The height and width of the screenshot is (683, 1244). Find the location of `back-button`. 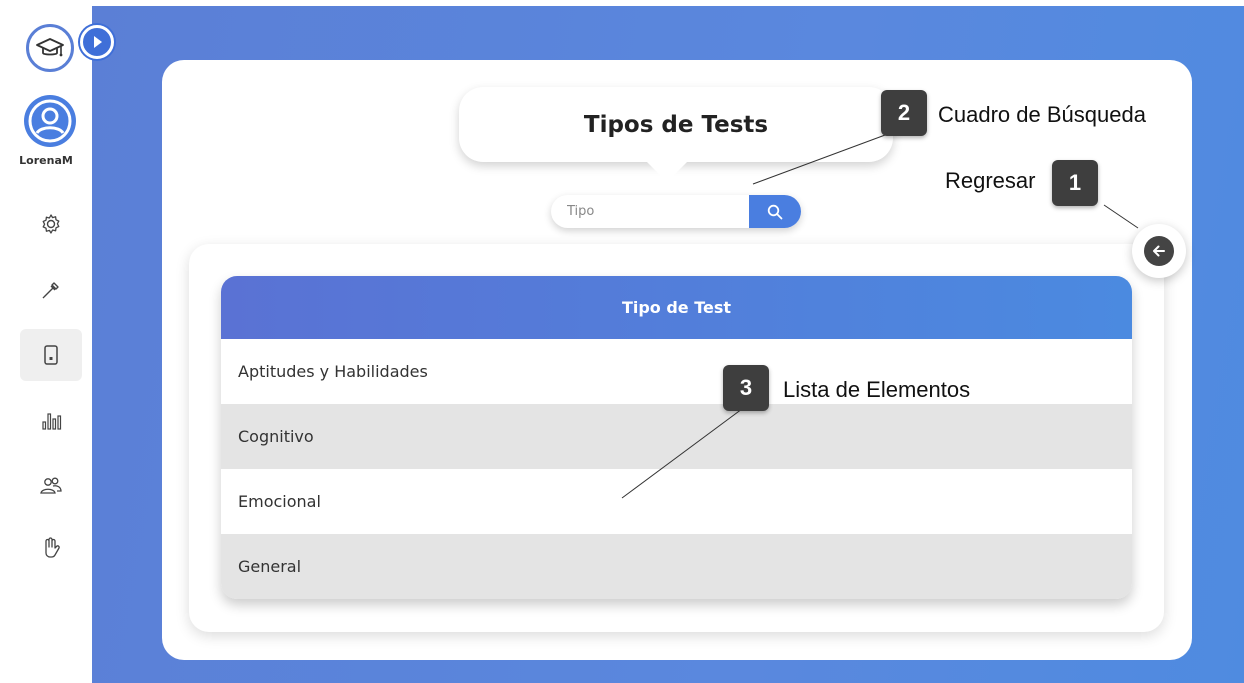

back-button is located at coordinates (1159, 251).